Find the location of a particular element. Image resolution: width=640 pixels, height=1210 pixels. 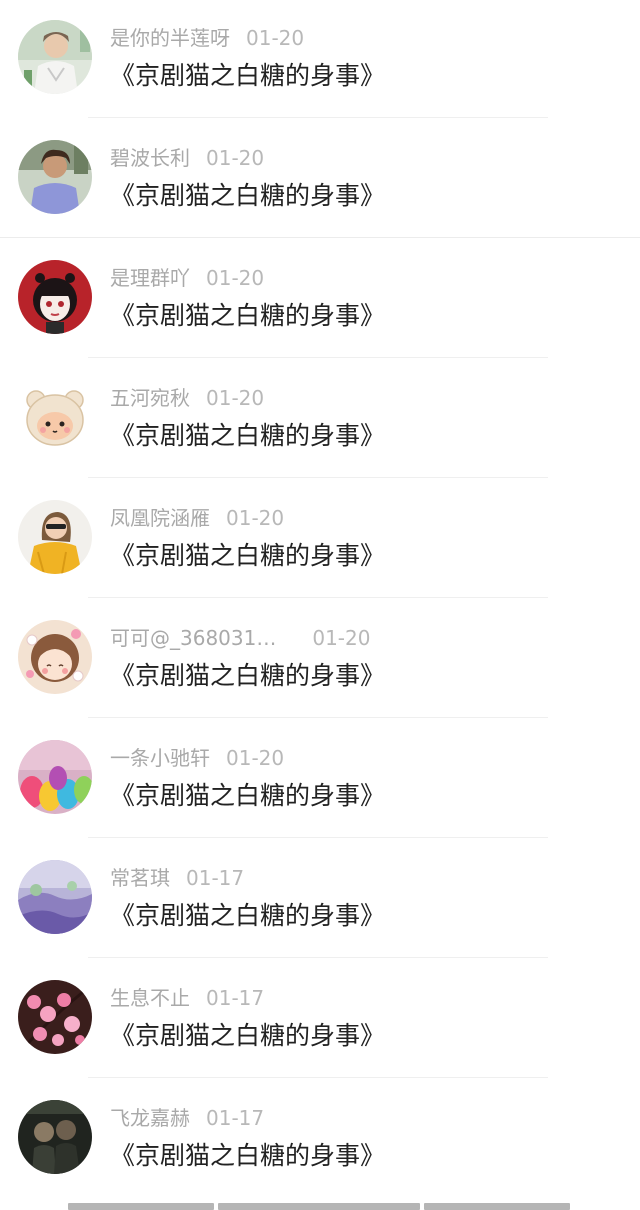

username: 常茗琪 is located at coordinates (140, 878).